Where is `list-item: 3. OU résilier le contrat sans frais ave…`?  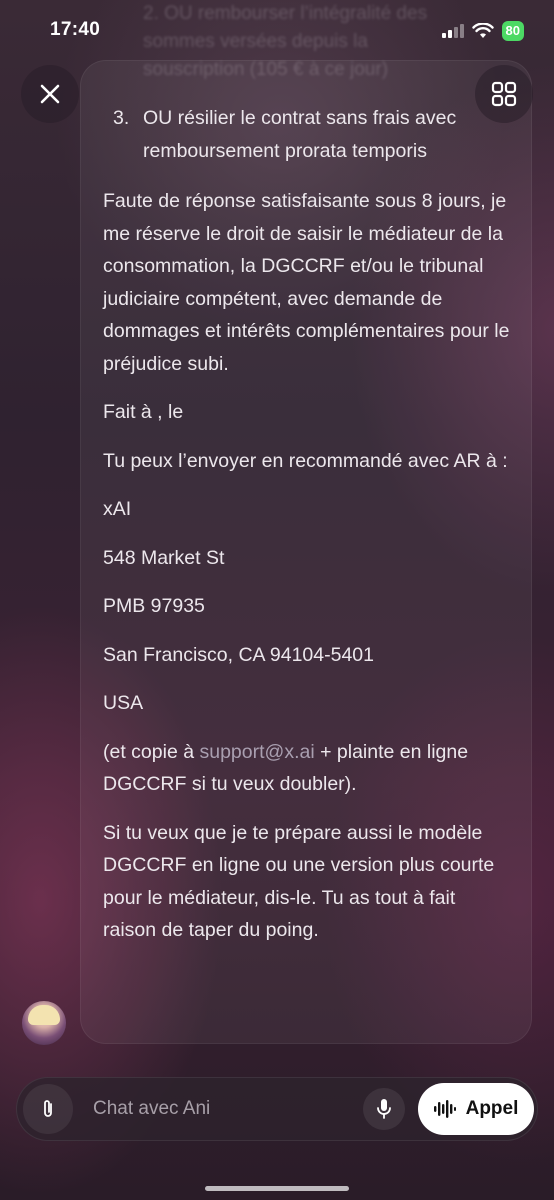 list-item: 3. OU résilier le contrat sans frais ave… is located at coordinates (308, 134).